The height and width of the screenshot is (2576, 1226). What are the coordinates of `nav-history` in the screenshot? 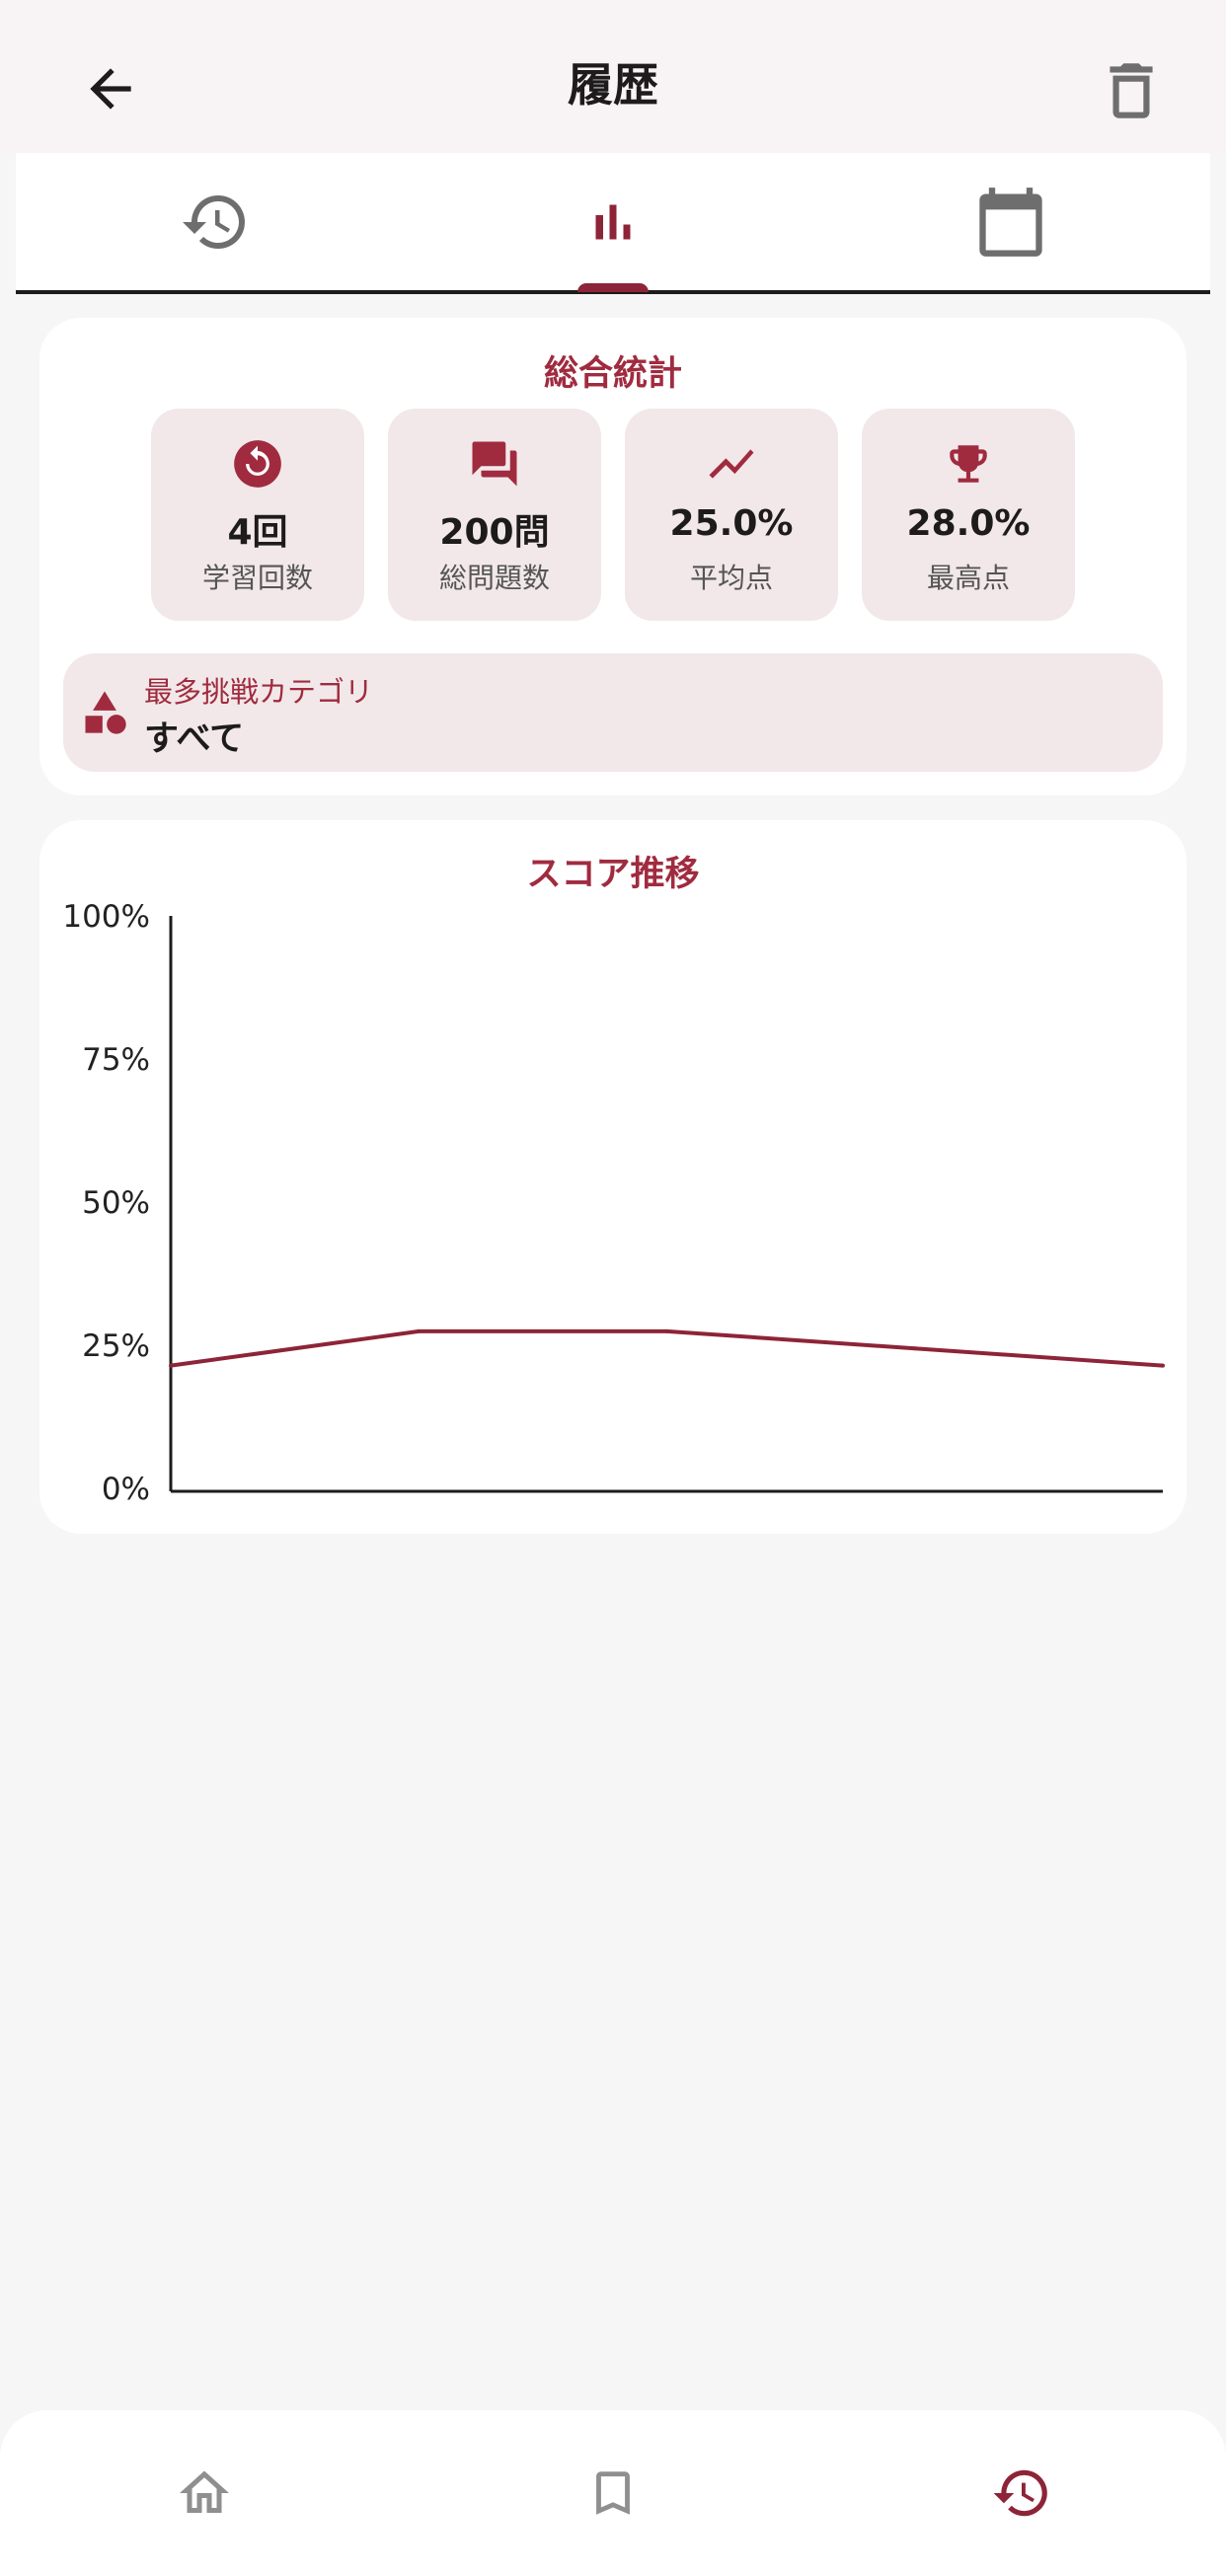 It's located at (1021, 2493).